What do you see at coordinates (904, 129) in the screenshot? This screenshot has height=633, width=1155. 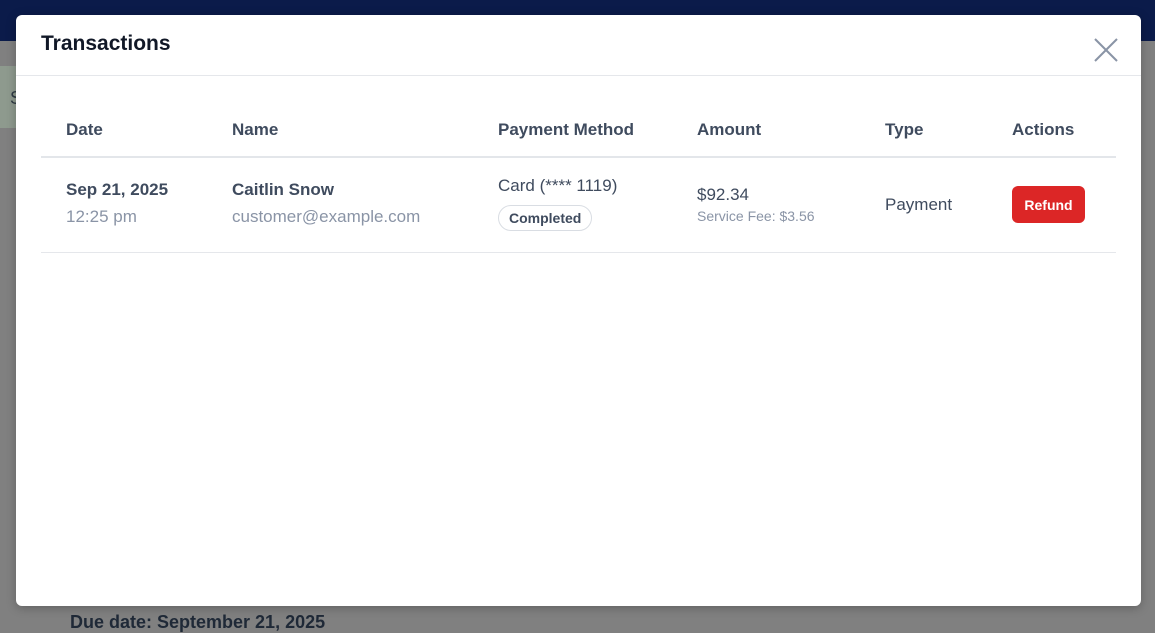 I see `header-type: Type` at bounding box center [904, 129].